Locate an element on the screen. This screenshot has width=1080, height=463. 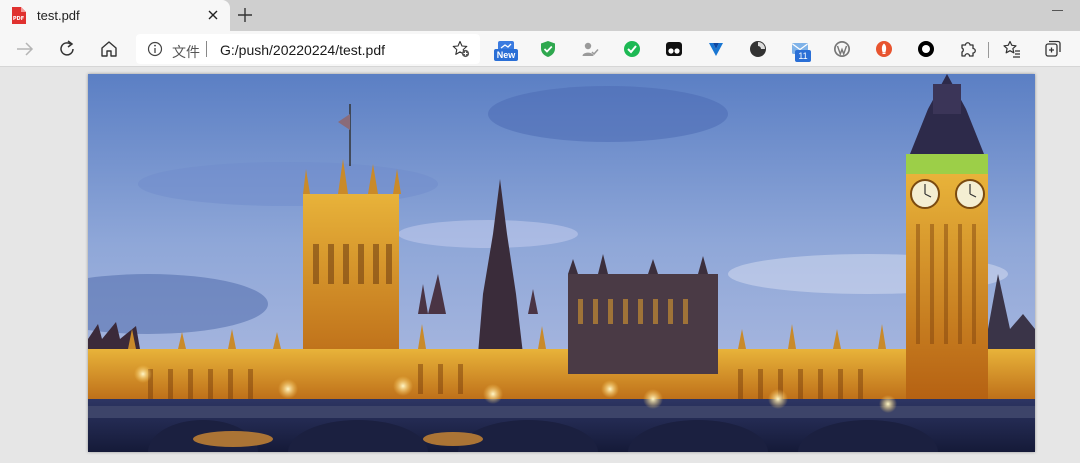
ring-extension-icon is located at coordinates (926, 49).